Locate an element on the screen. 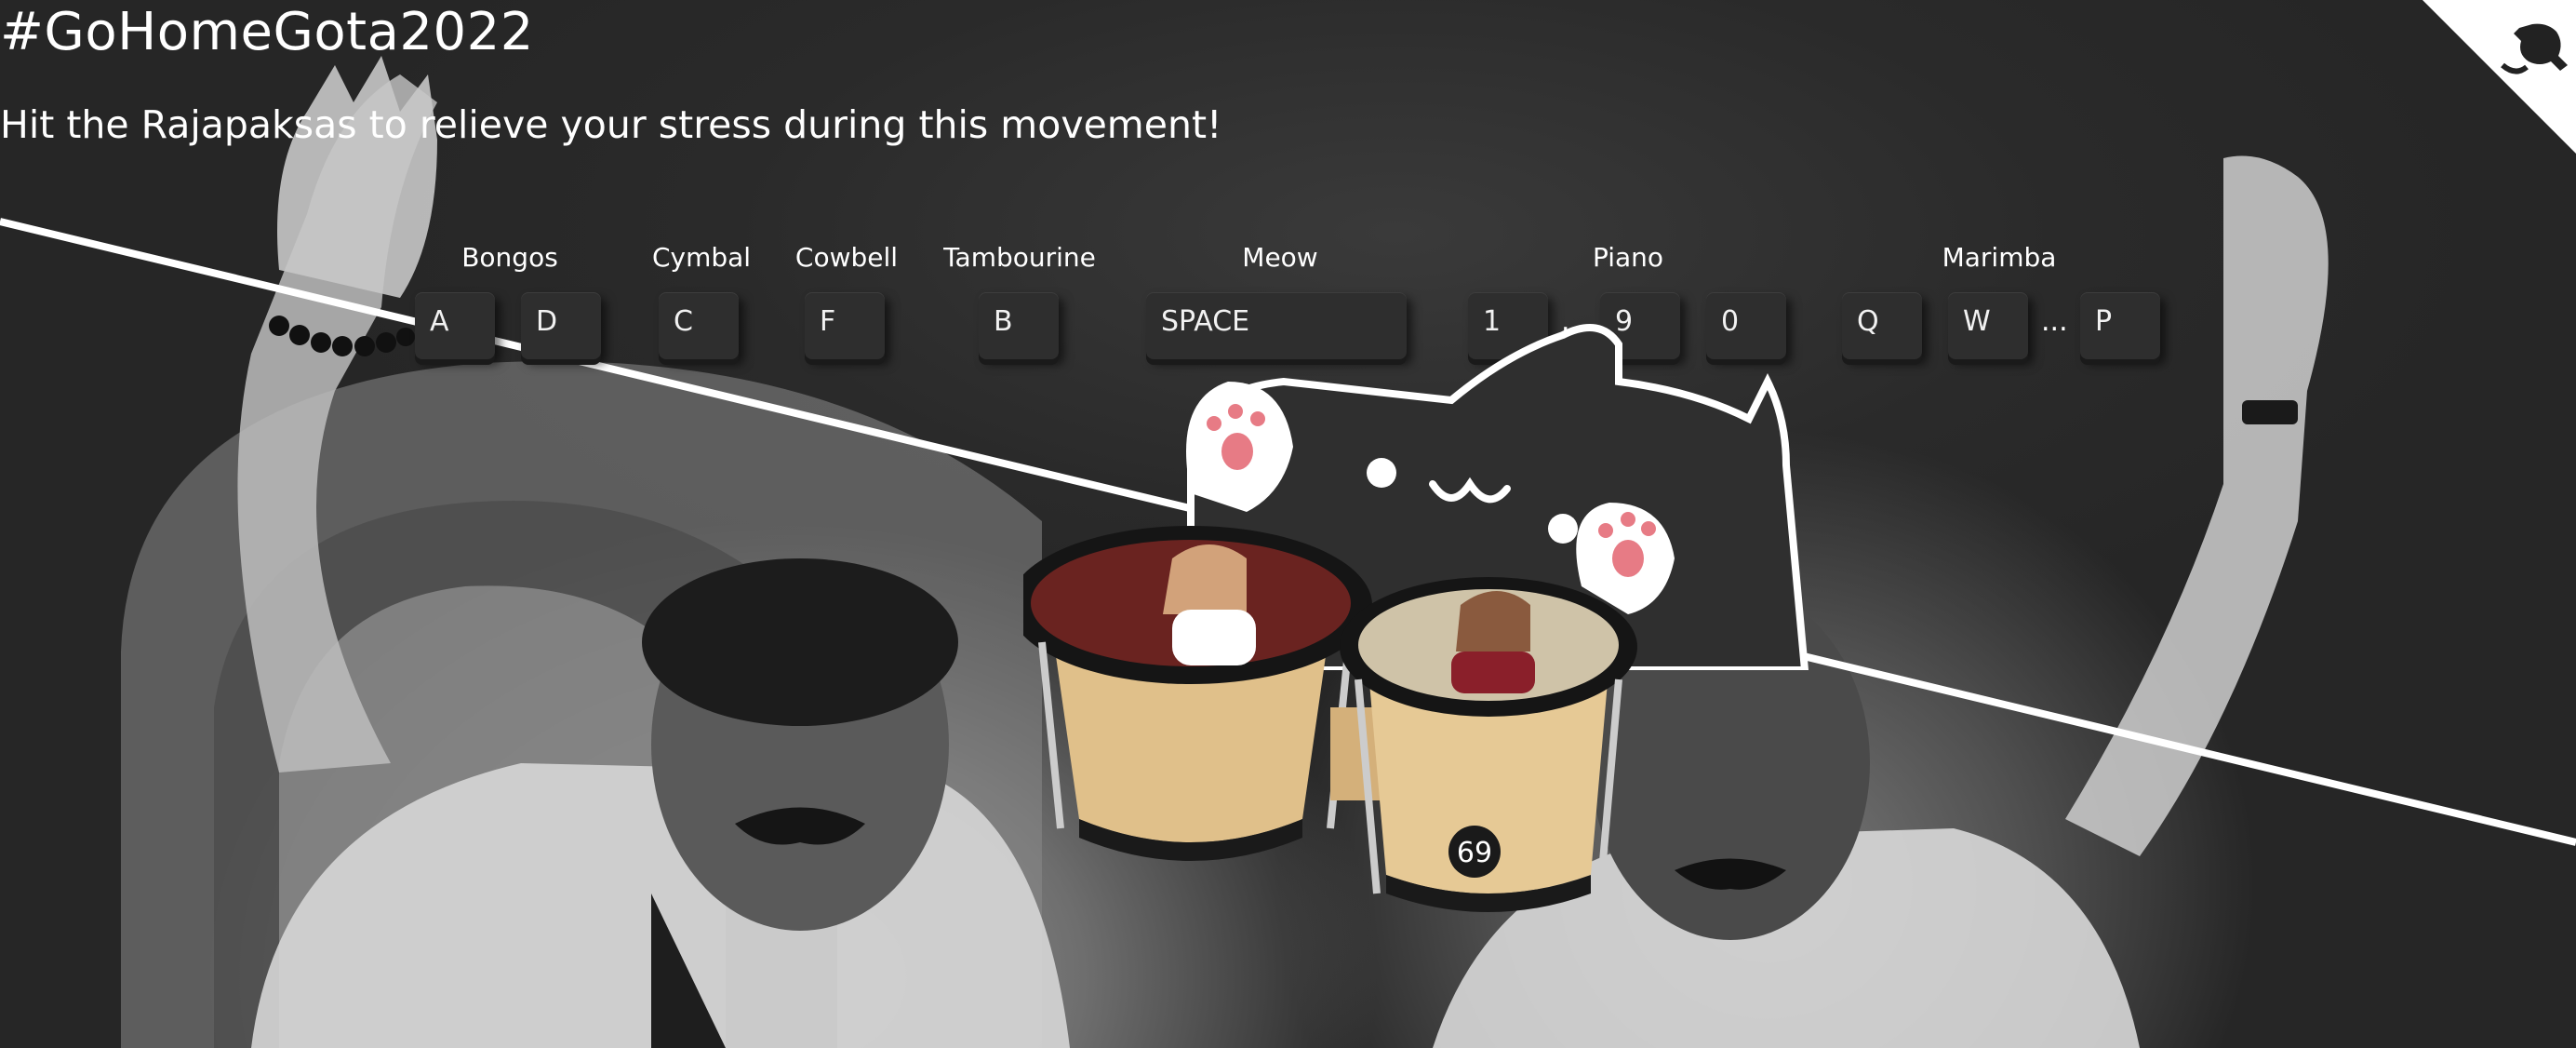  key-marimba-w: W is located at coordinates (1988, 325).